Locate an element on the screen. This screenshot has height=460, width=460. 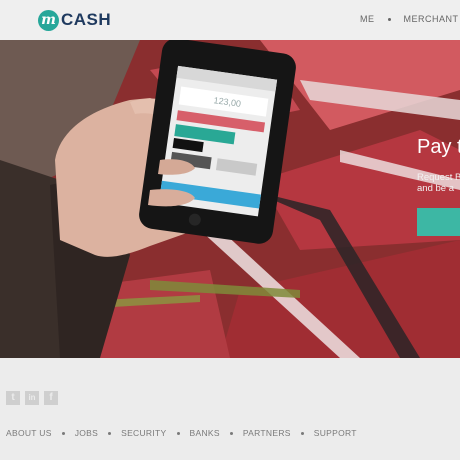
social-links: t in f is located at coordinates (32, 398).